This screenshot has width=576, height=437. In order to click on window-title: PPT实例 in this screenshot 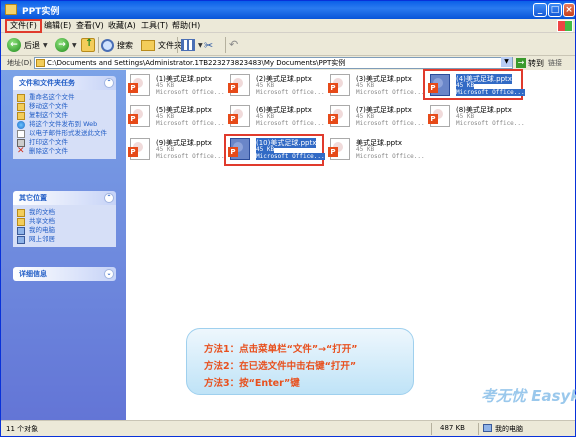, I will do `click(41, 12)`.